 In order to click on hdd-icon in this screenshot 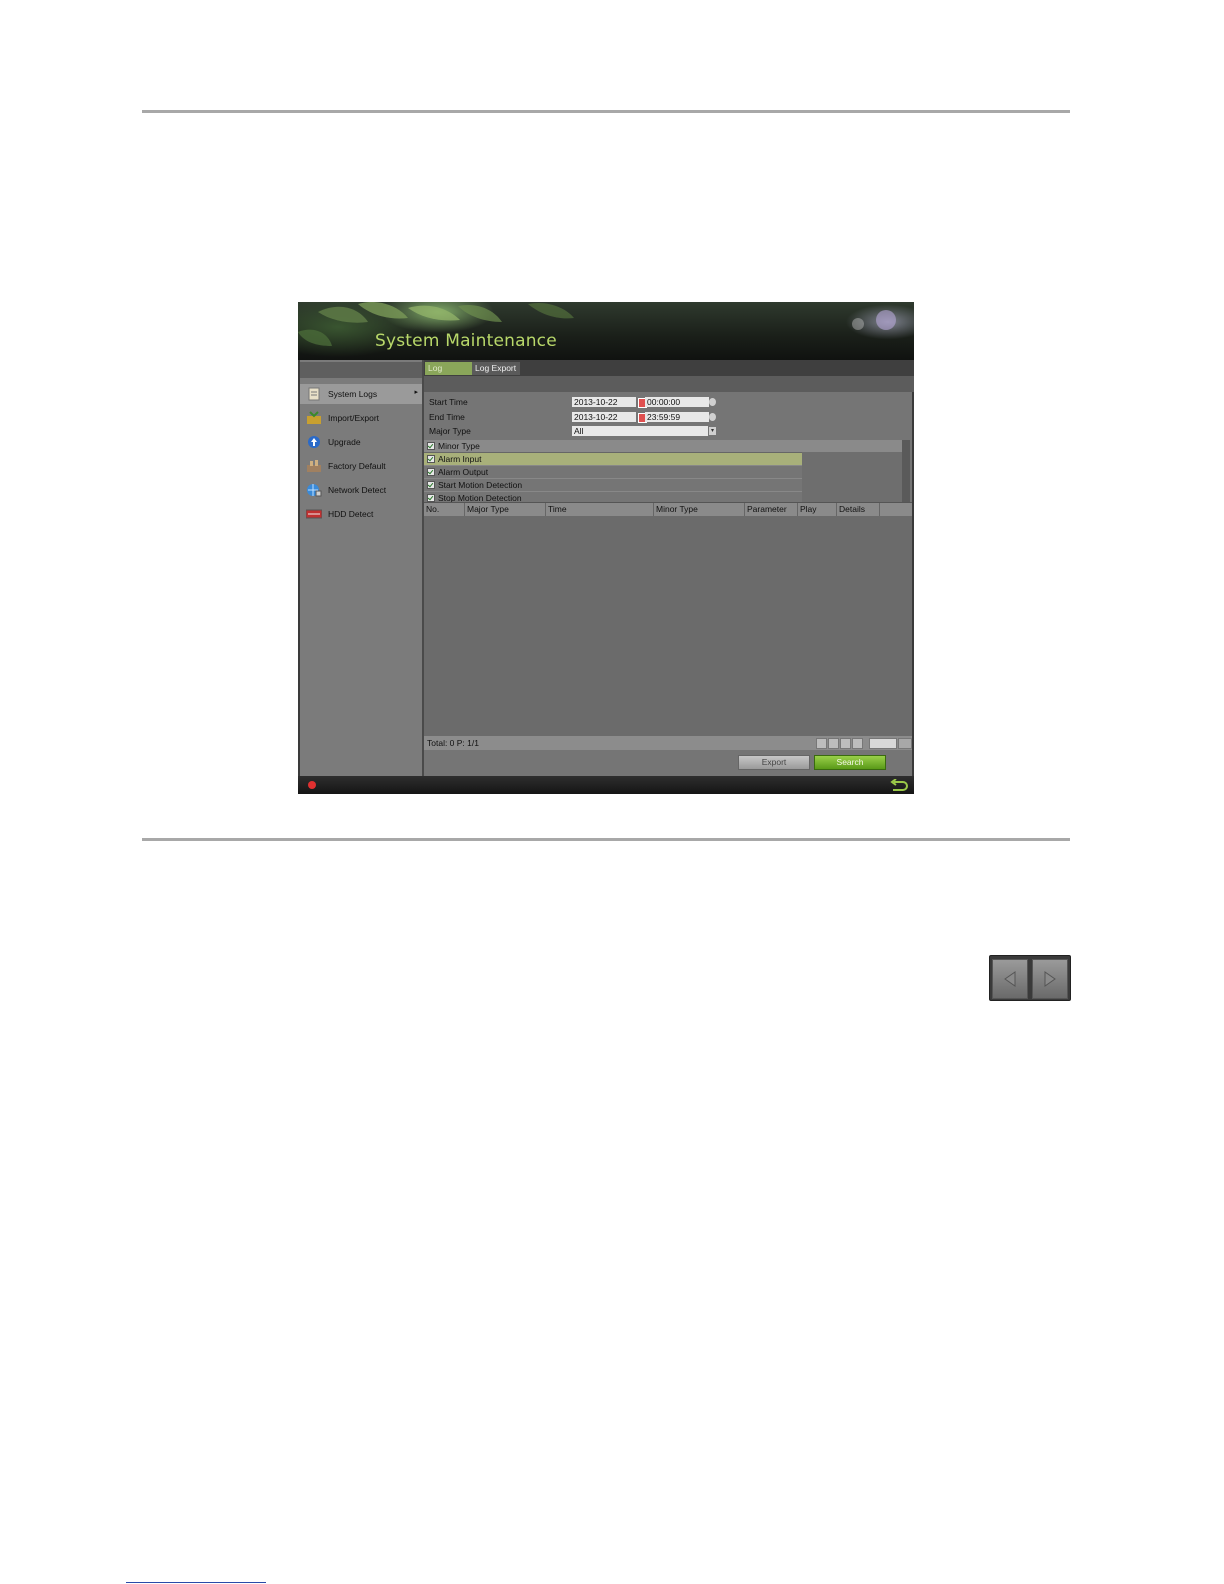, I will do `click(314, 514)`.